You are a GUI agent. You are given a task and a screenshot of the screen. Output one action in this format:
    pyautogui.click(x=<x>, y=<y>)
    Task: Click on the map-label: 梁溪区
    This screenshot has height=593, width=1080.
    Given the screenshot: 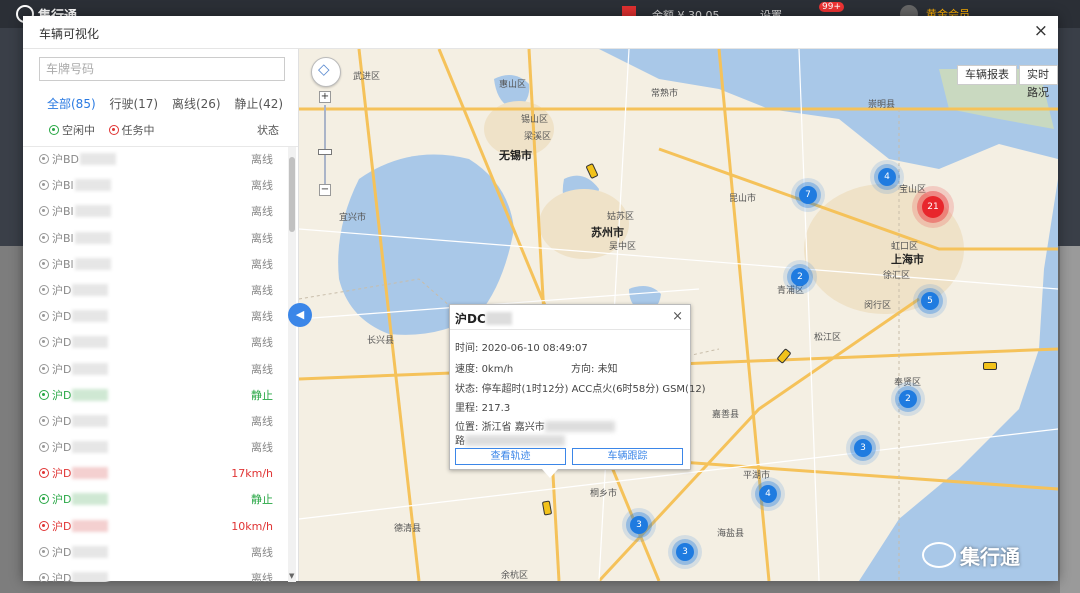 What is the action you would take?
    pyautogui.click(x=538, y=137)
    